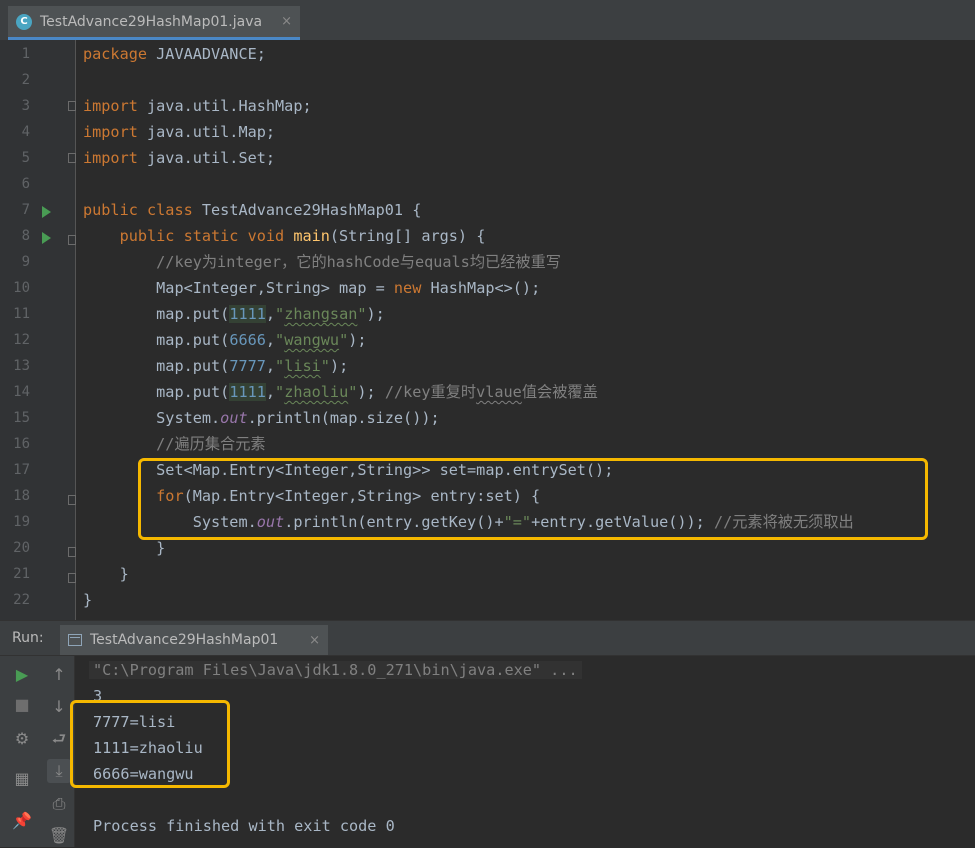  Describe the element at coordinates (46, 238) in the screenshot. I see `run-main-icon` at that location.